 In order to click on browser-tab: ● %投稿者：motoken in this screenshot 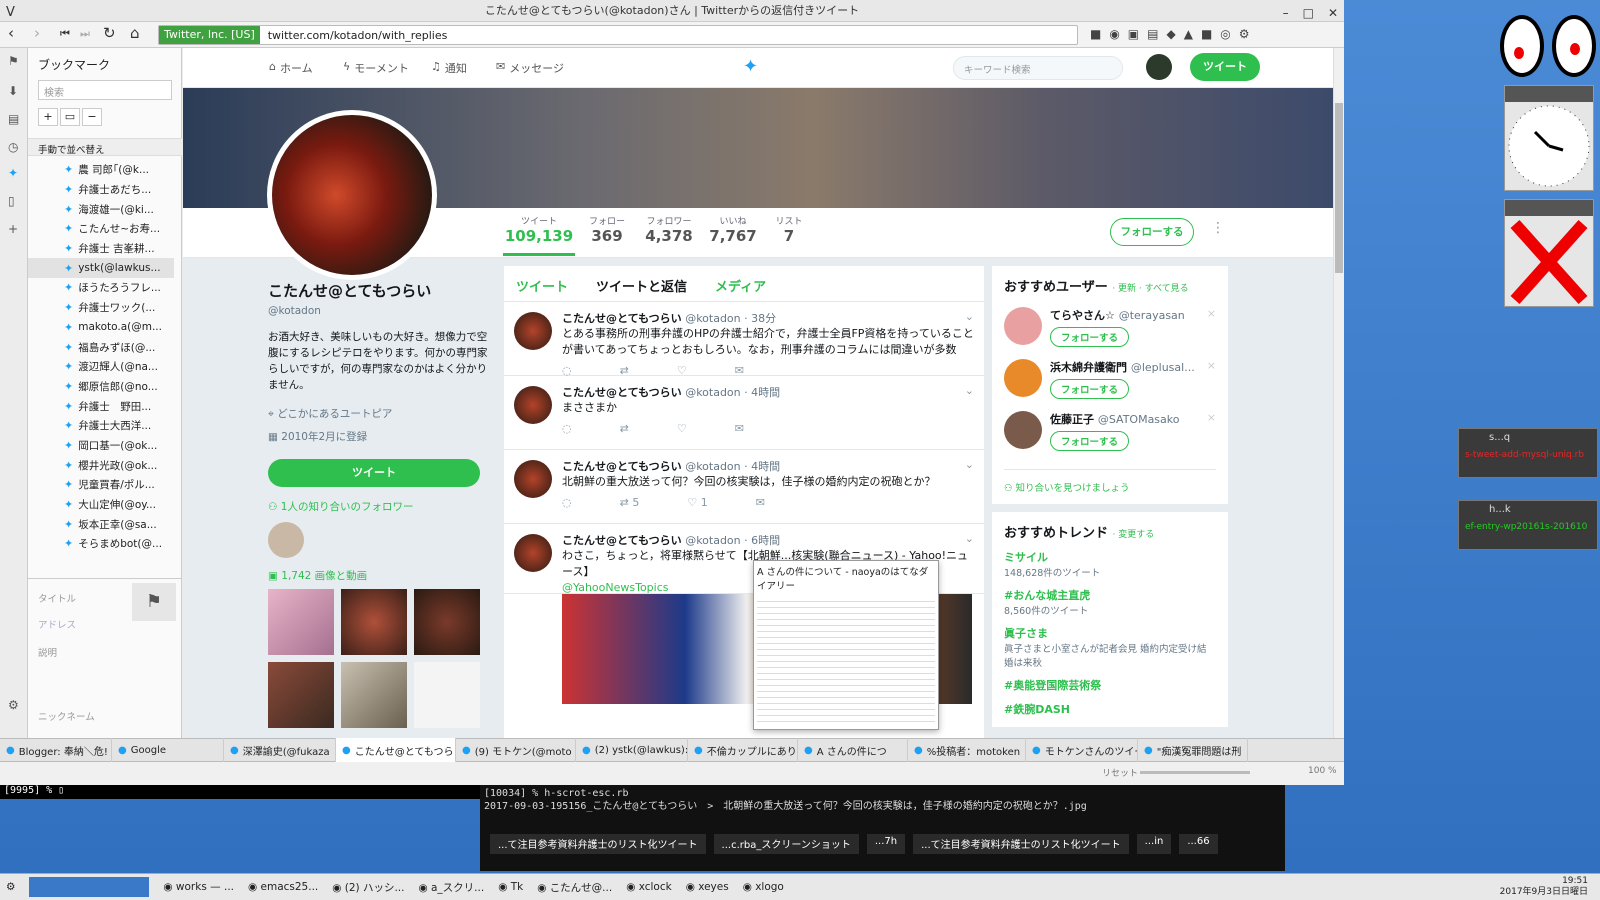, I will do `click(967, 750)`.